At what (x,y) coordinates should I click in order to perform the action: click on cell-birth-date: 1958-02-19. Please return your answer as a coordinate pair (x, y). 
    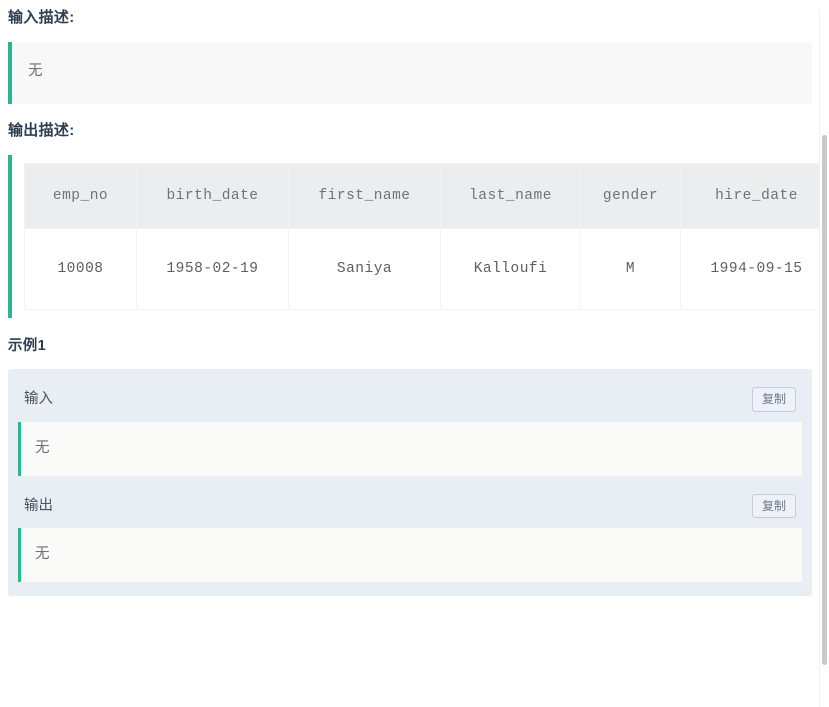
    Looking at the image, I should click on (213, 269).